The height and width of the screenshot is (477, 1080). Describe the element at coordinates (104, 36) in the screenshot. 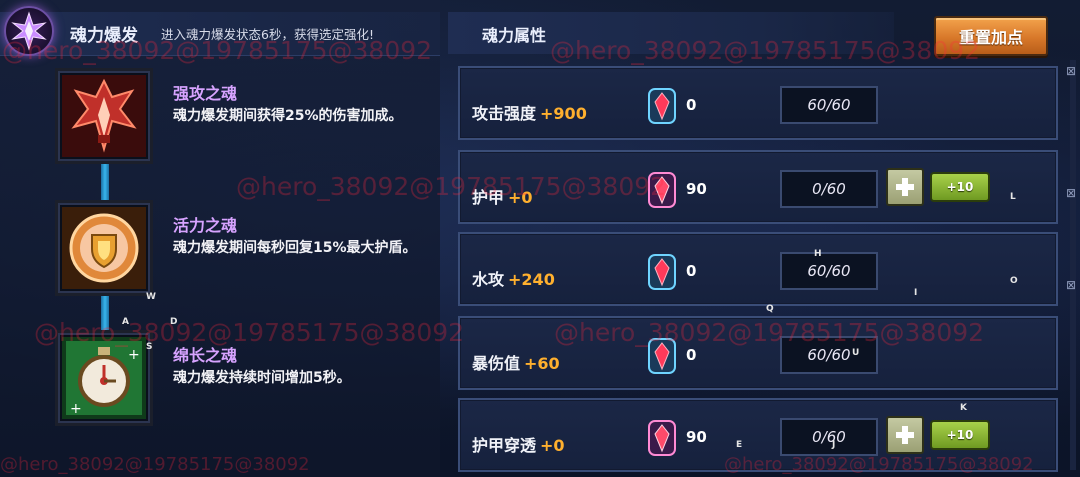

I see `soul-burst-title: 魂力爆发` at that location.